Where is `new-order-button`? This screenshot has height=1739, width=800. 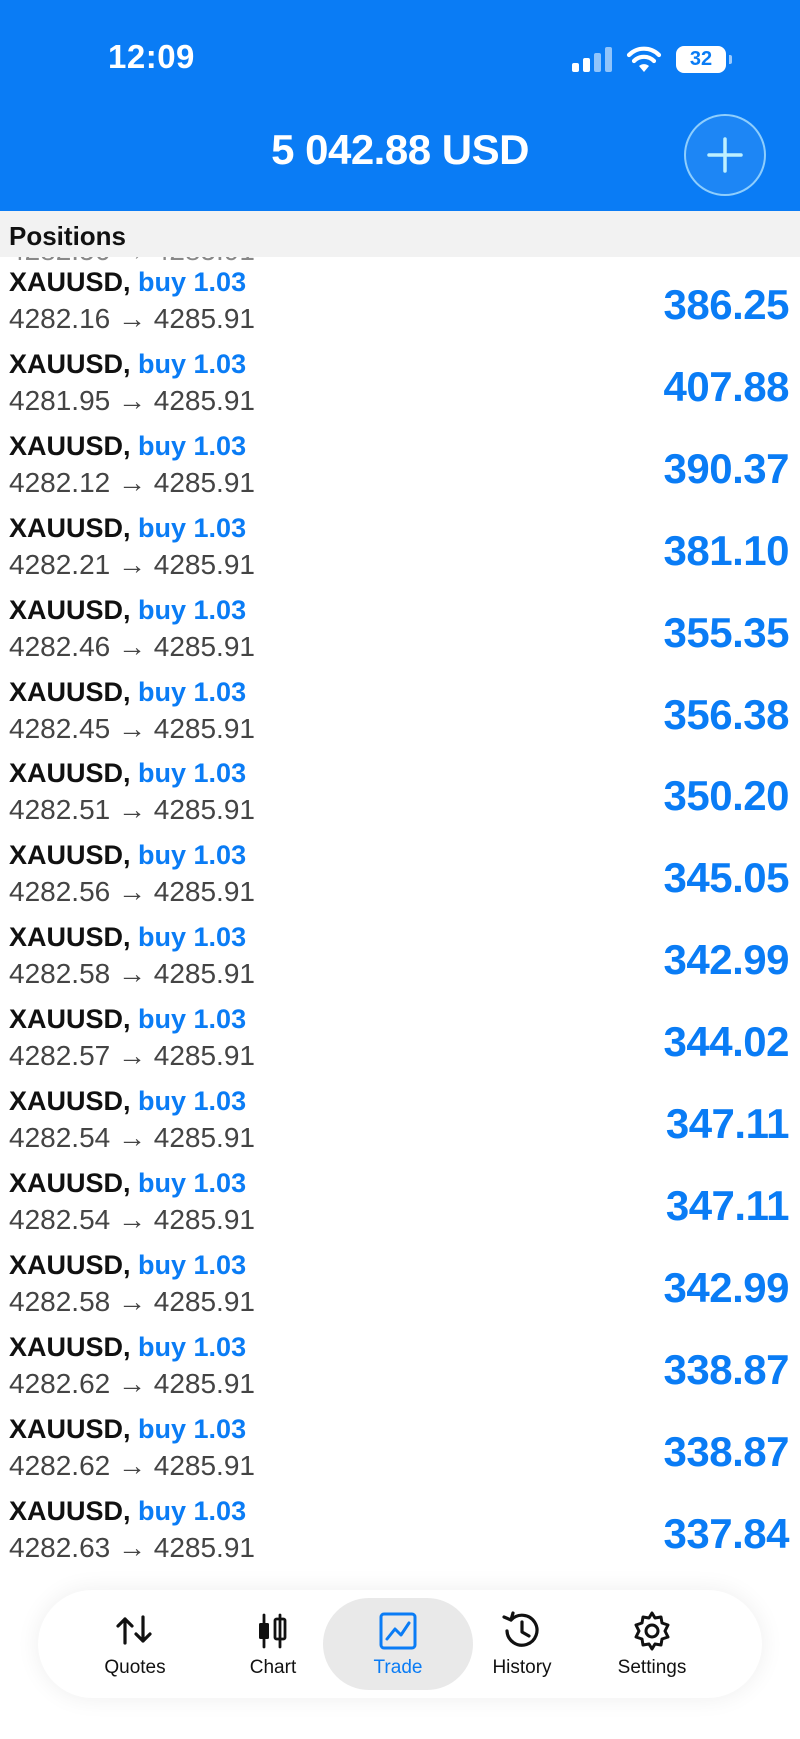 new-order-button is located at coordinates (725, 155).